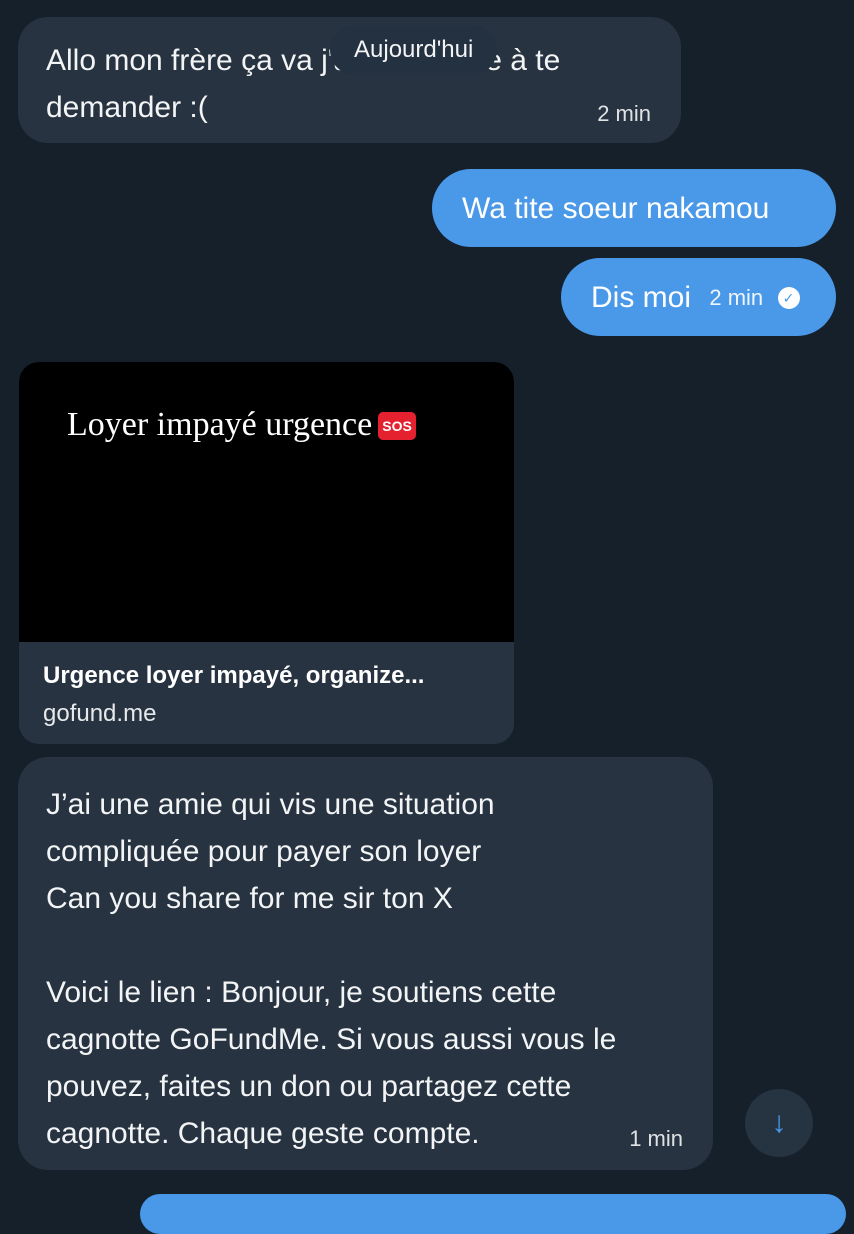 This screenshot has width=854, height=1234. Describe the element at coordinates (641, 297) in the screenshot. I see `message-text: Dis moi` at that location.